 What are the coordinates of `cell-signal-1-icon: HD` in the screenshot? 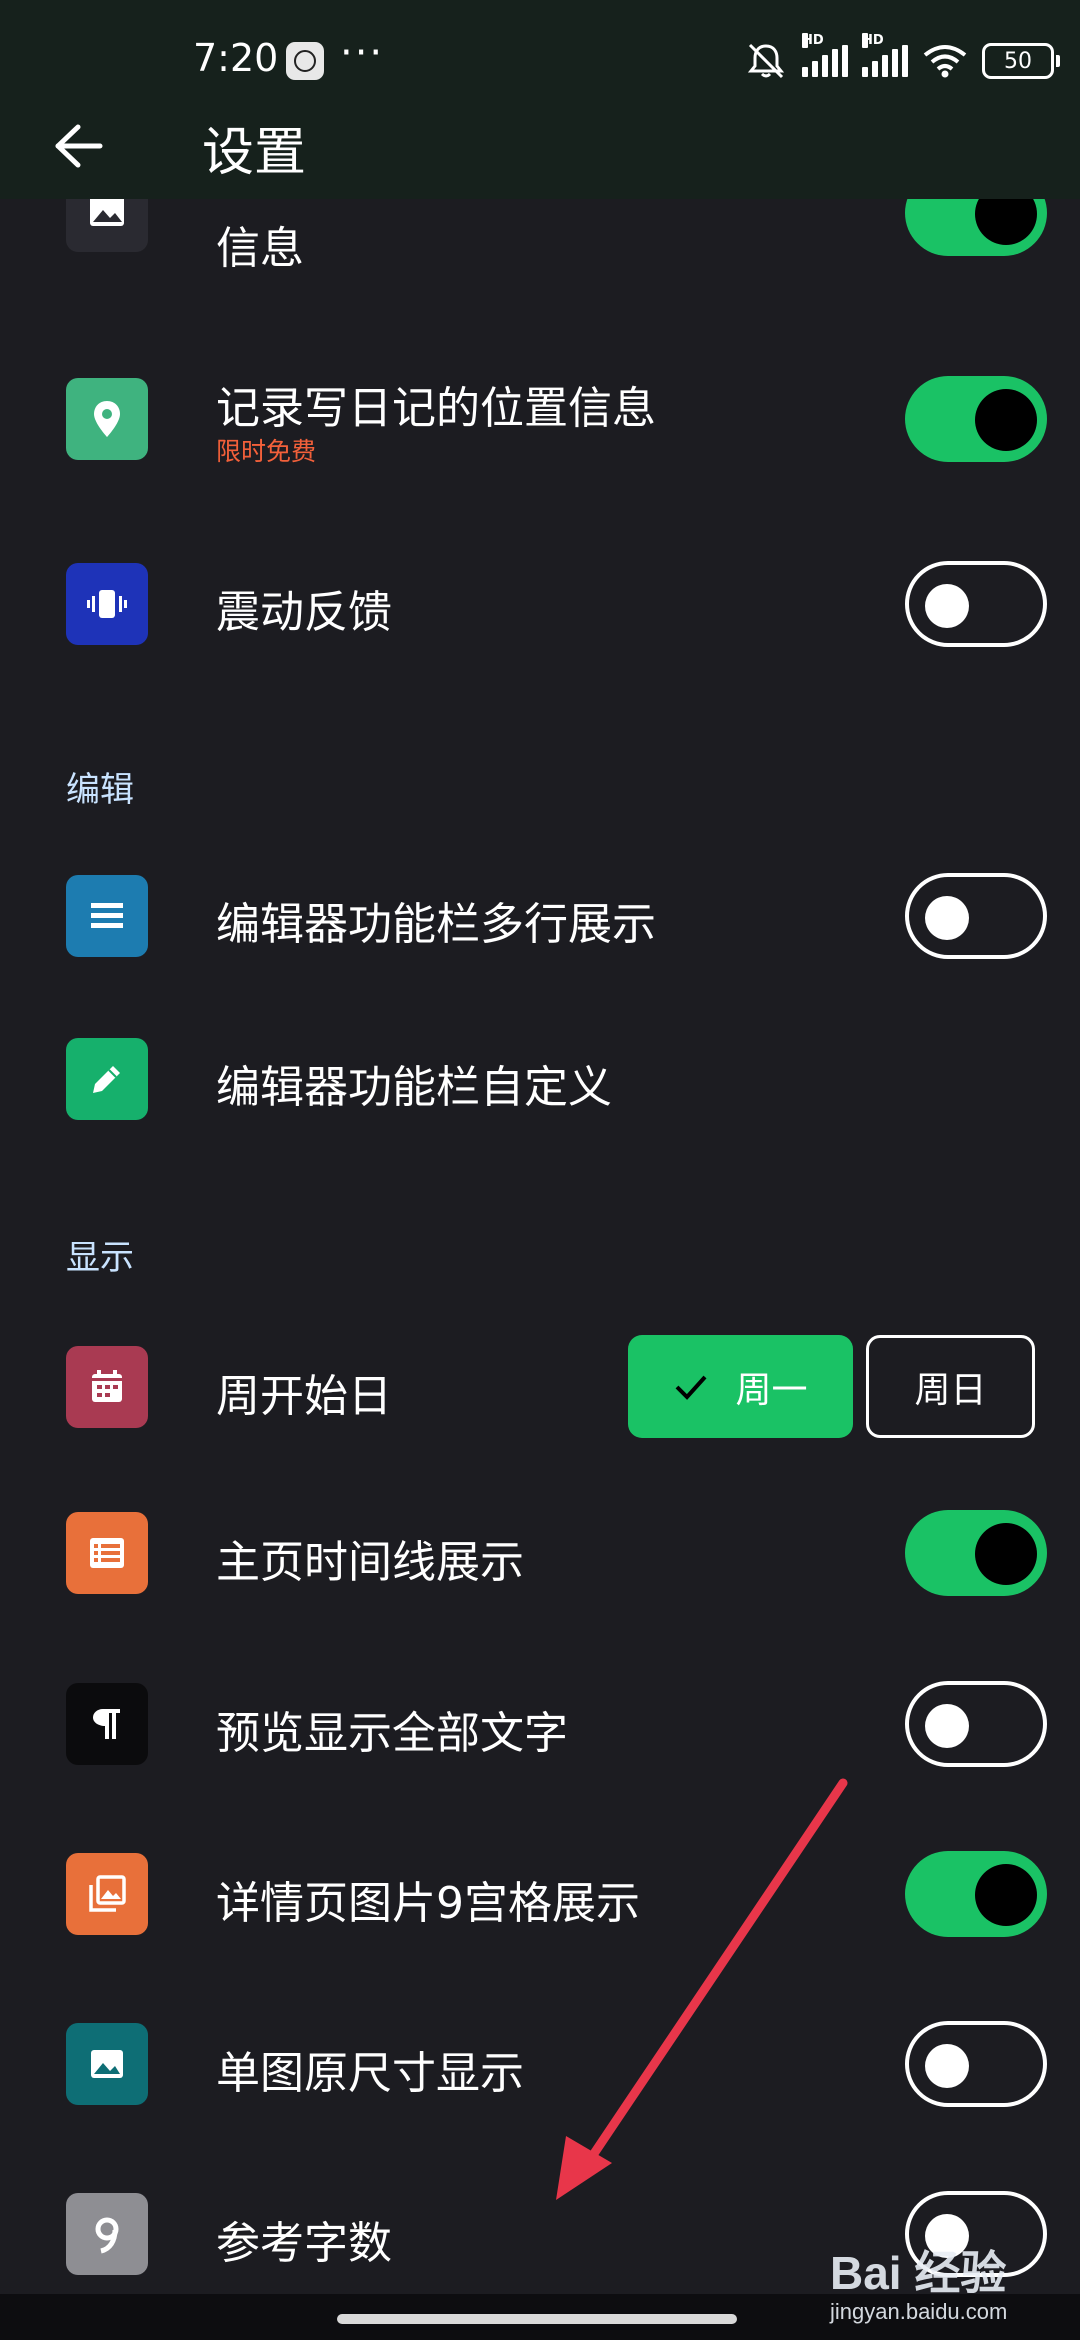 It's located at (825, 55).